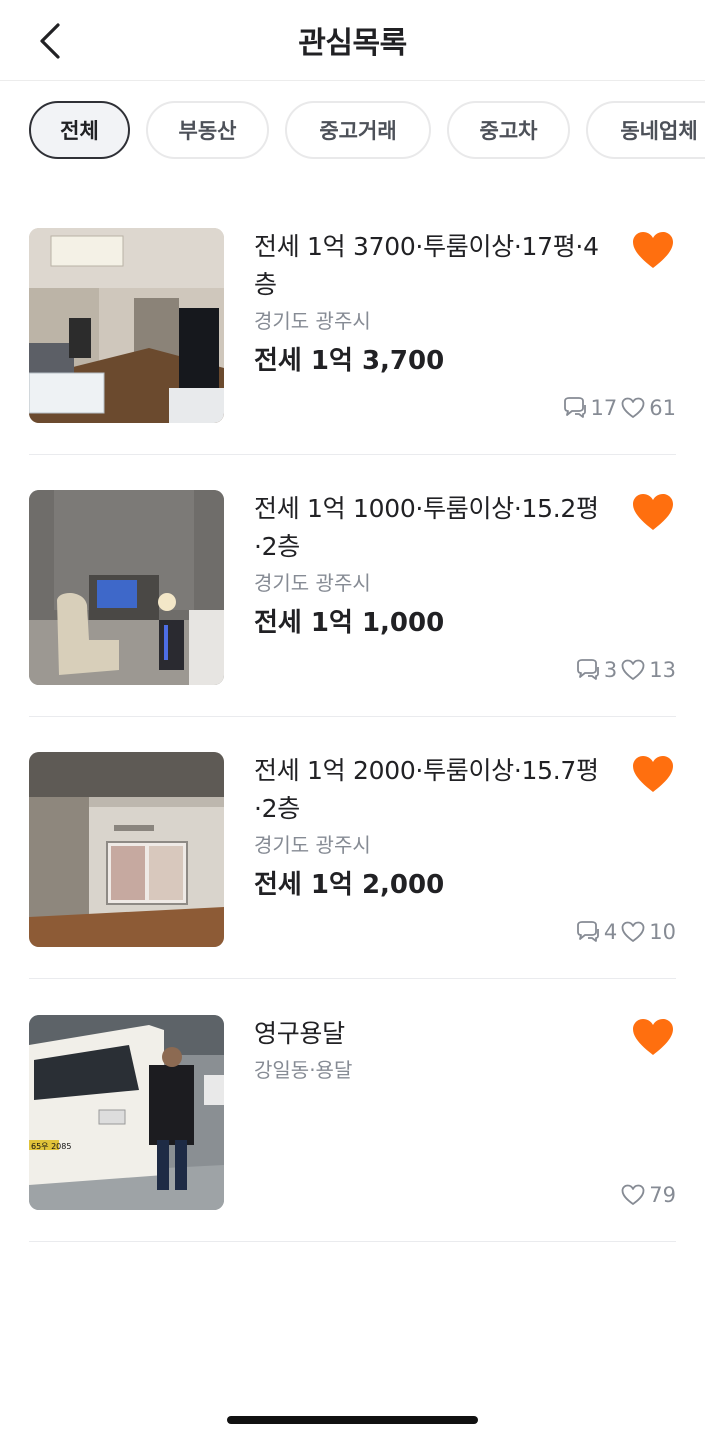 This screenshot has height=1440, width=705. What do you see at coordinates (645, 130) in the screenshot?
I see `chip-local-business: 동네업체` at bounding box center [645, 130].